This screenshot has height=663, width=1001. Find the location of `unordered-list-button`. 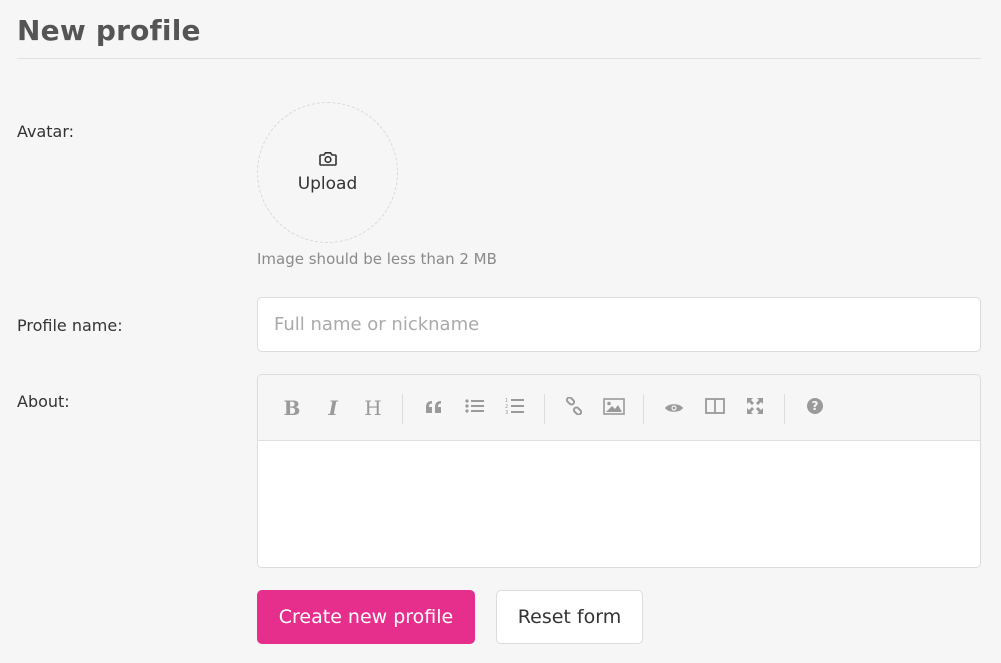

unordered-list-button is located at coordinates (475, 408).